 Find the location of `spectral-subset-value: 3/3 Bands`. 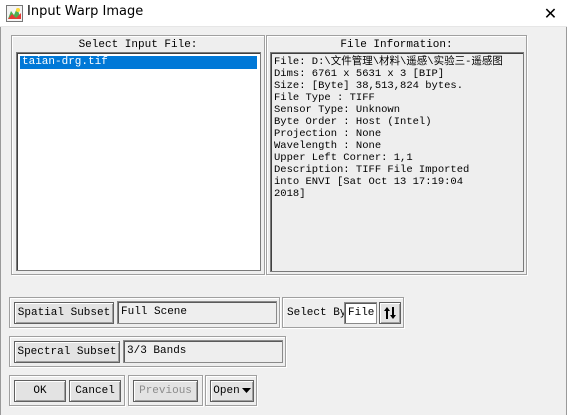

spectral-subset-value: 3/3 Bands is located at coordinates (203, 351).